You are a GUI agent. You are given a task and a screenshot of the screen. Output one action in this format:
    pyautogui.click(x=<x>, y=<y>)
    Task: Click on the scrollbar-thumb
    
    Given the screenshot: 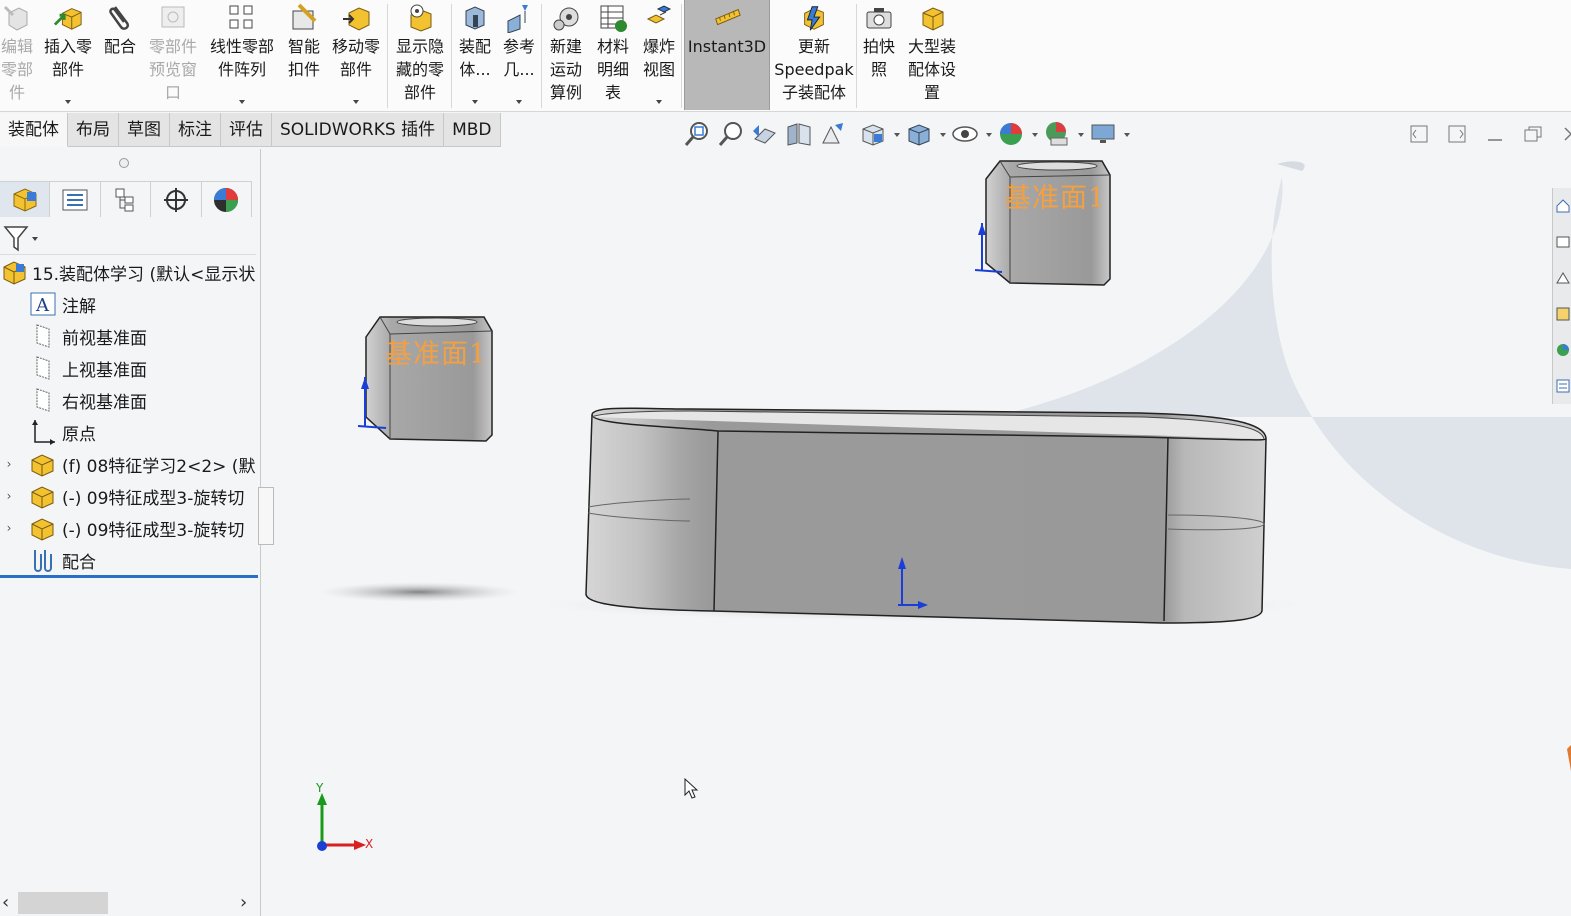 What is the action you would take?
    pyautogui.click(x=63, y=903)
    